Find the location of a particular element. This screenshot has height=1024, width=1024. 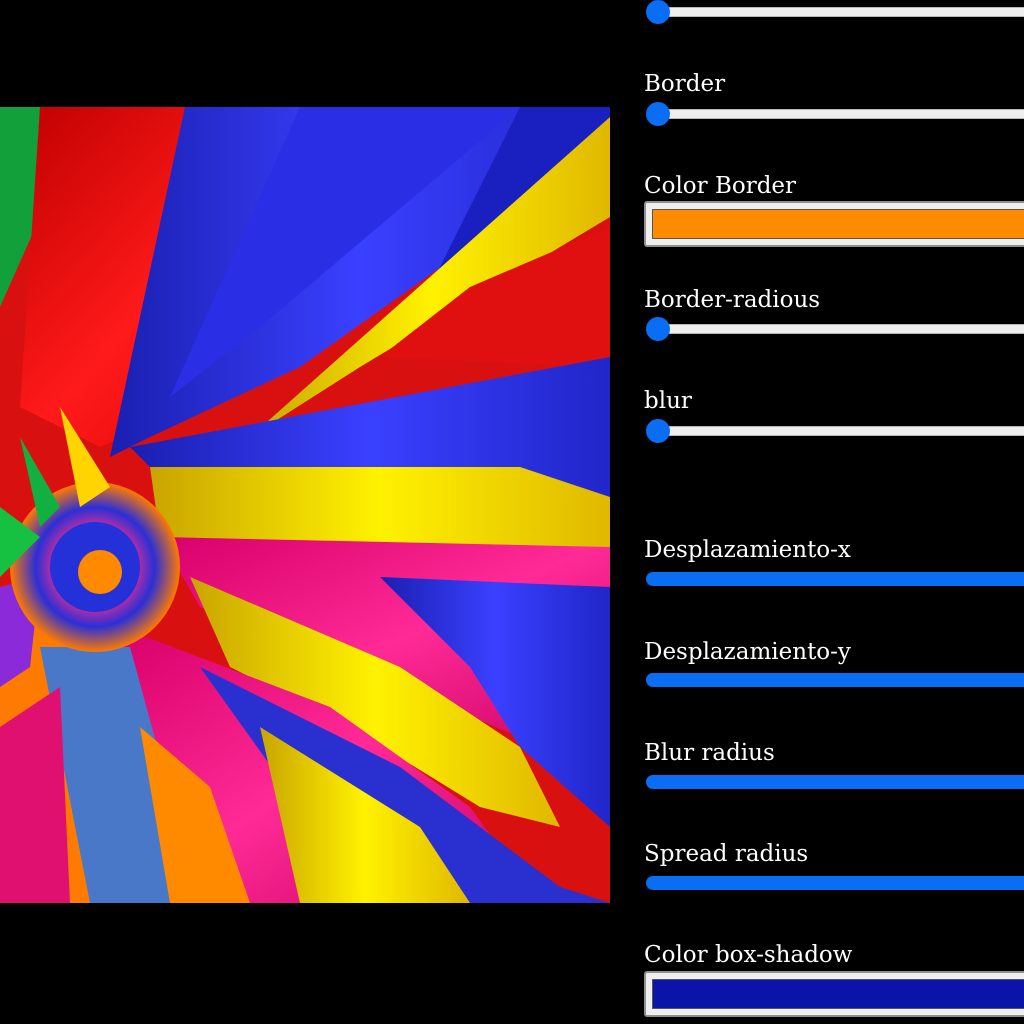

color-border-label: Color Border is located at coordinates (720, 186).